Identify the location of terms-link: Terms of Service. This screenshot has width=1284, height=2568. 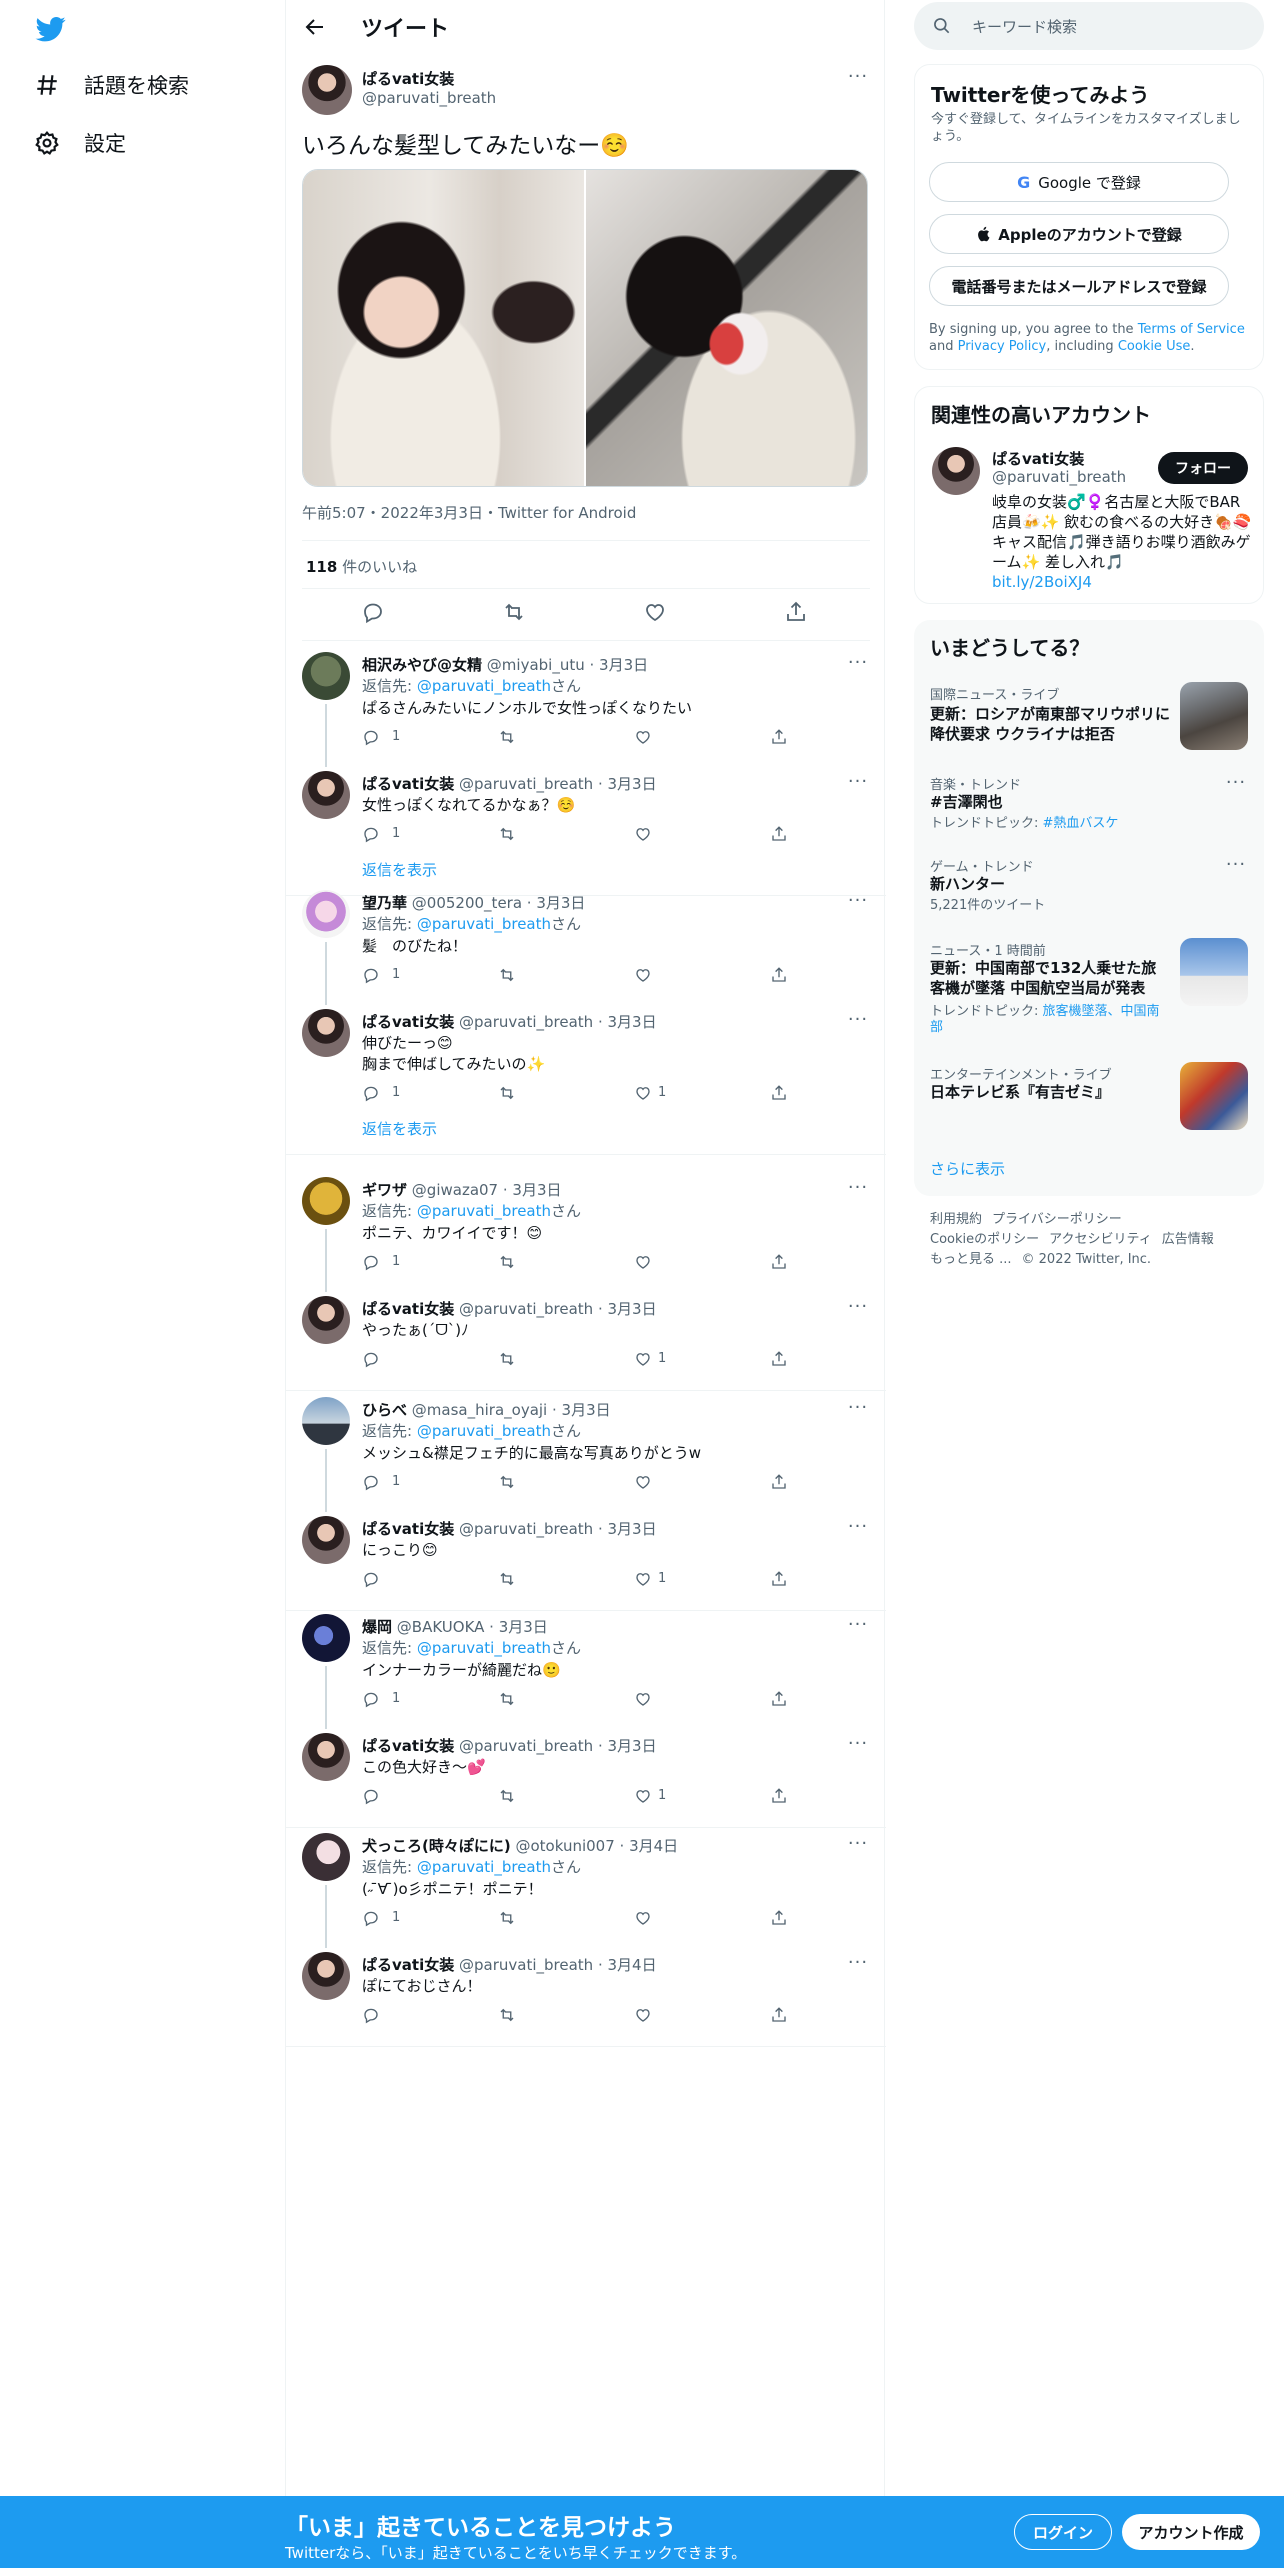
(1191, 329).